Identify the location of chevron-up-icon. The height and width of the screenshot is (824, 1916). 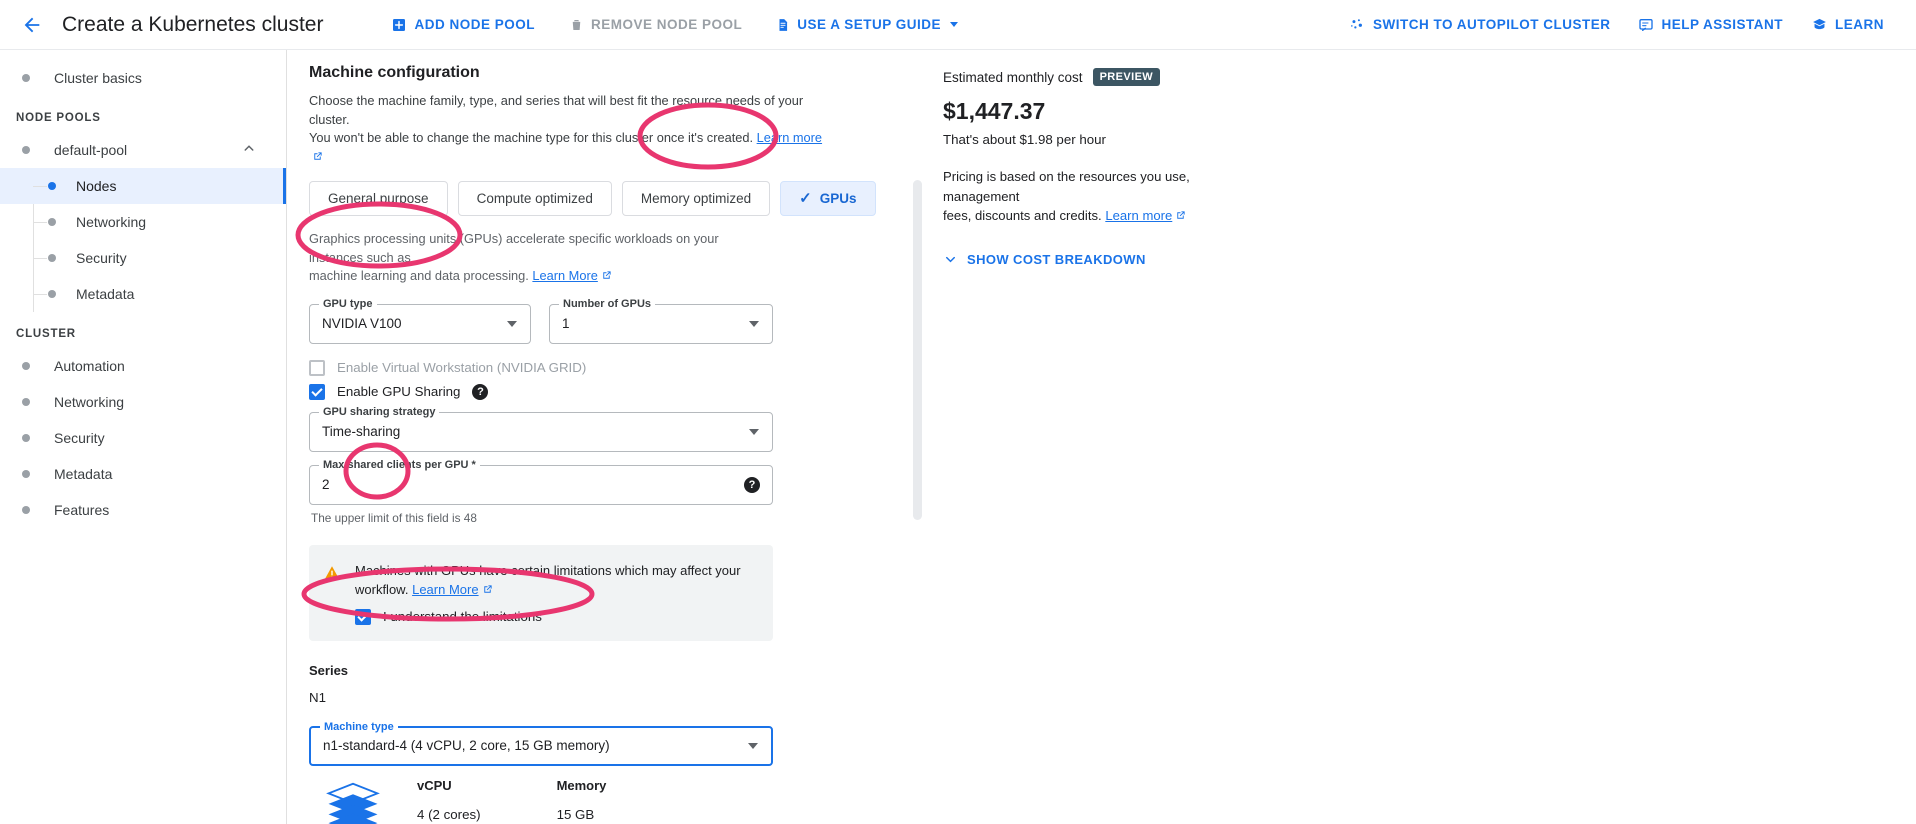
(249, 150).